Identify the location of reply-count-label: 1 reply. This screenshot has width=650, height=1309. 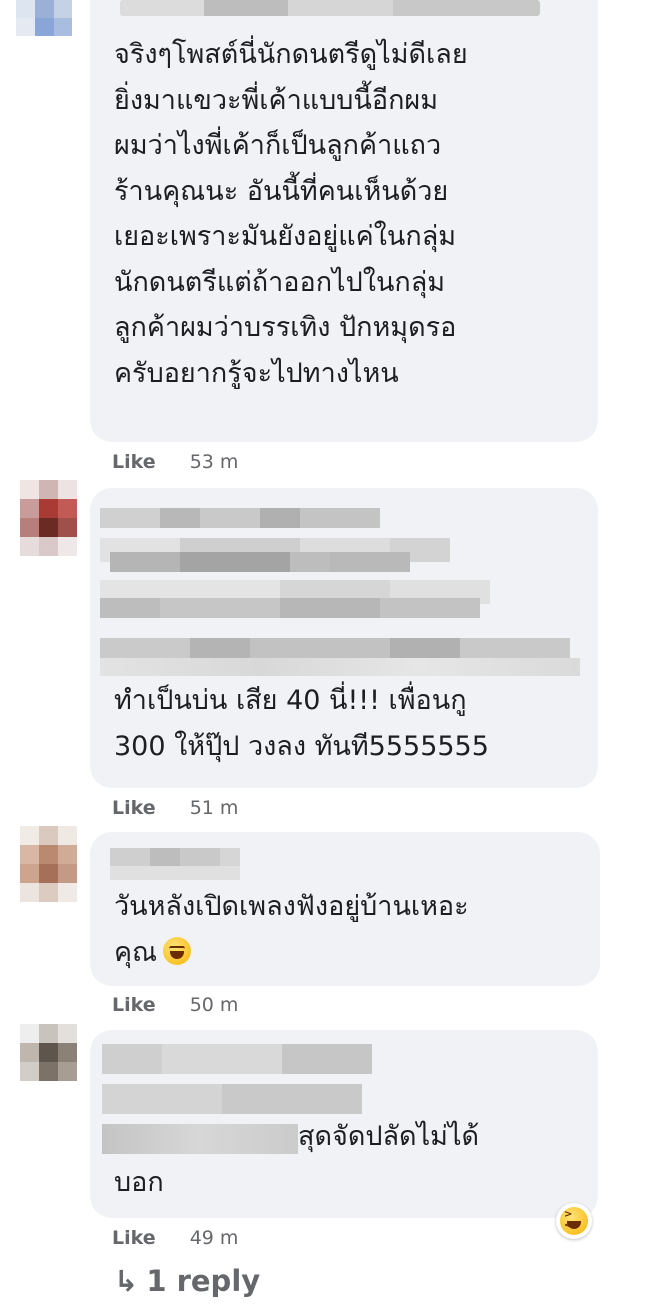
(203, 1281).